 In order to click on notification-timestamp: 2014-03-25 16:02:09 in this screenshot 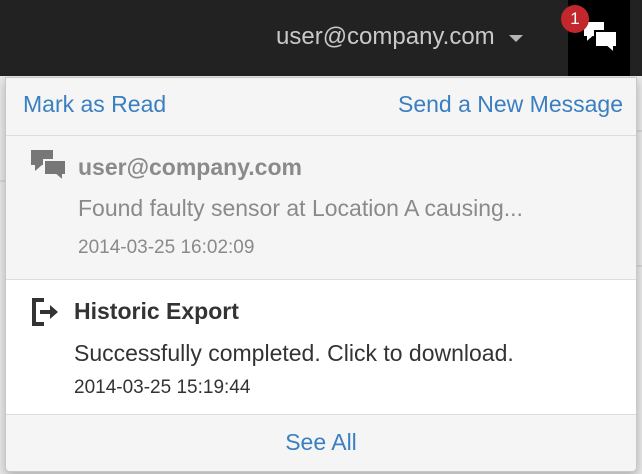, I will do `click(166, 247)`.